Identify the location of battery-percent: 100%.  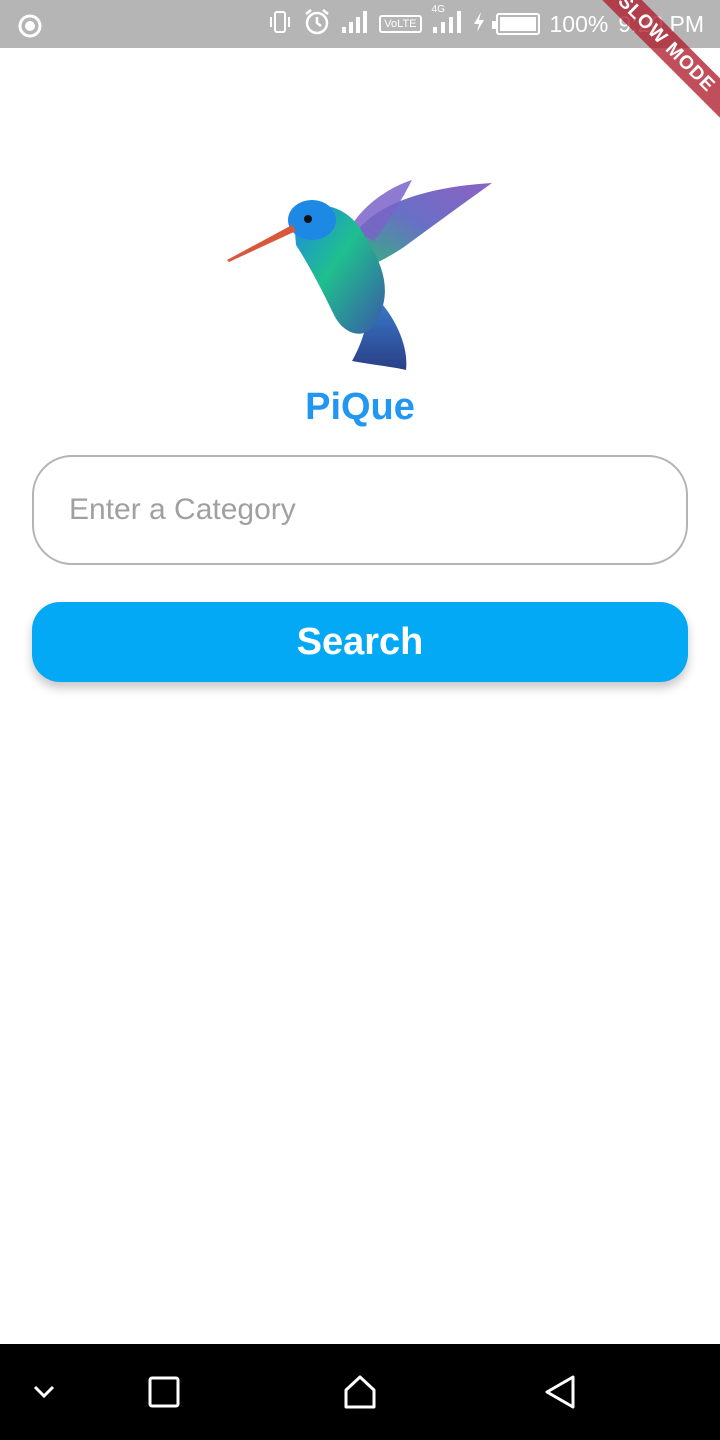
(579, 23).